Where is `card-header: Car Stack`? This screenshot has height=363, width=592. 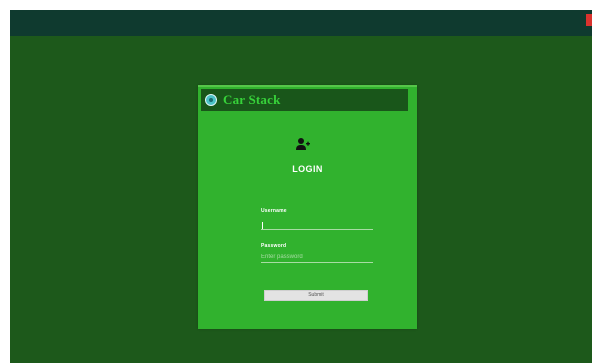 card-header: Car Stack is located at coordinates (304, 100).